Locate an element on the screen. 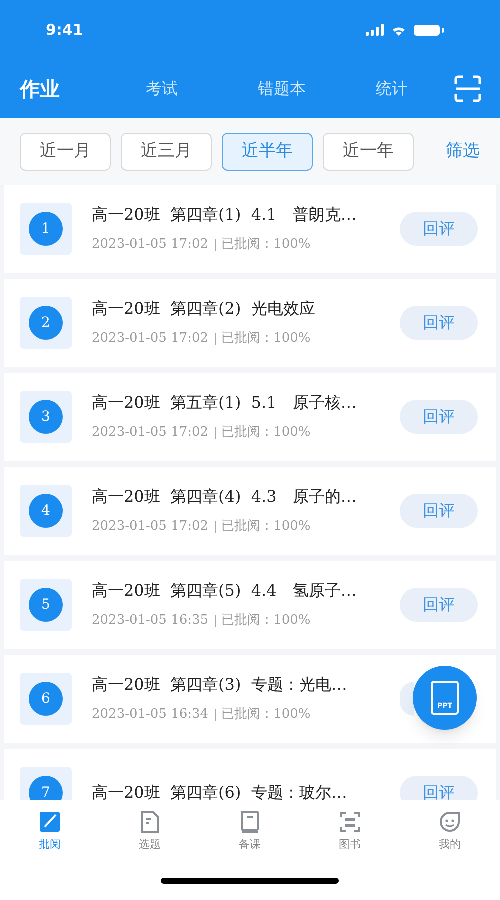 The width and height of the screenshot is (500, 900). status-time: 9:41 is located at coordinates (65, 30).